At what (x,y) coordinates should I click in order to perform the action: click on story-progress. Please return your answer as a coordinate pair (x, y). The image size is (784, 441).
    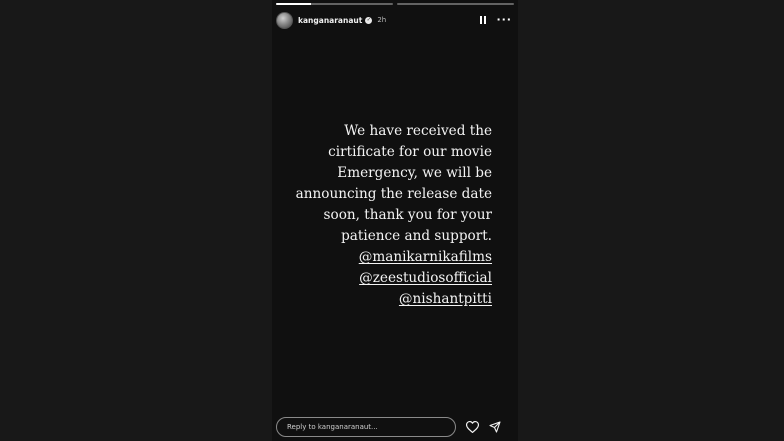
    Looking at the image, I should click on (395, 4).